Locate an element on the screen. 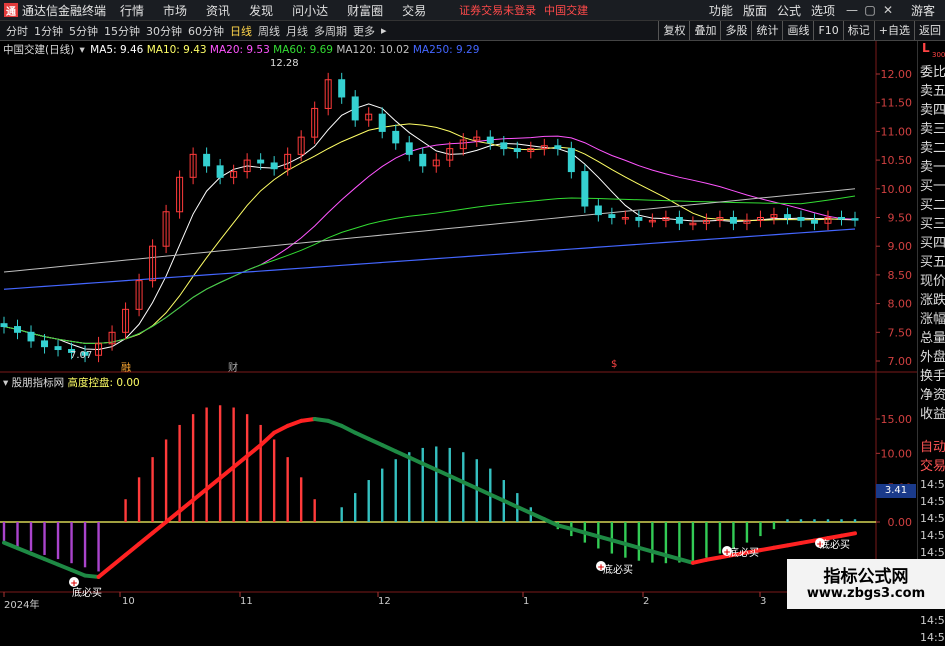 The height and width of the screenshot is (646, 945). menu-news: 资讯 is located at coordinates (218, 10).